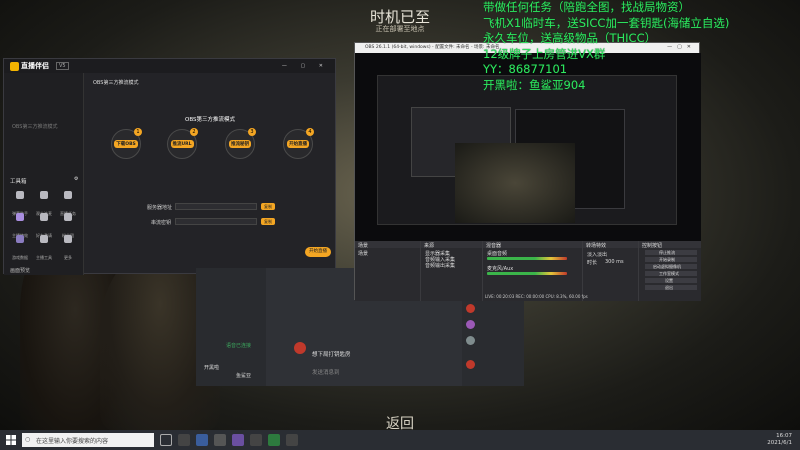 Image resolution: width=800 pixels, height=450 pixels. Describe the element at coordinates (44, 203) in the screenshot. I see `tool-lianmai: 观众连麦` at that location.